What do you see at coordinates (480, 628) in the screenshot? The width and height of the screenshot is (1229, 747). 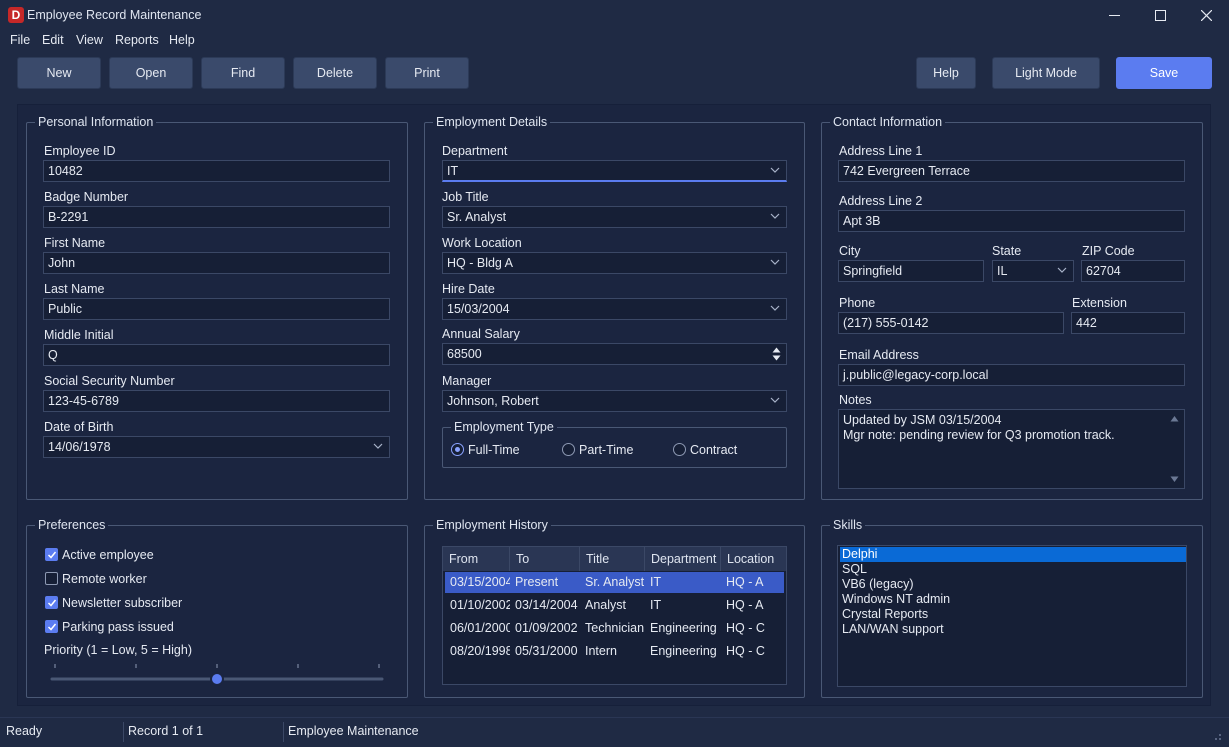 I see `cell-from: 06/01/2000` at bounding box center [480, 628].